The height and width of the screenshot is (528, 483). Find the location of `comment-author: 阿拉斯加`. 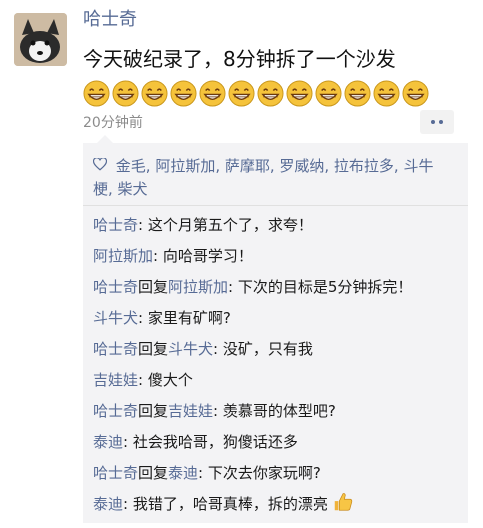

comment-author: 阿拉斯加 is located at coordinates (123, 256).